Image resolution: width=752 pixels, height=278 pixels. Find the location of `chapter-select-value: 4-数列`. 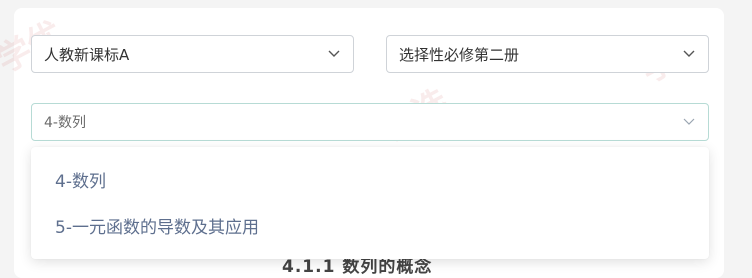

chapter-select-value: 4-数列 is located at coordinates (65, 123).